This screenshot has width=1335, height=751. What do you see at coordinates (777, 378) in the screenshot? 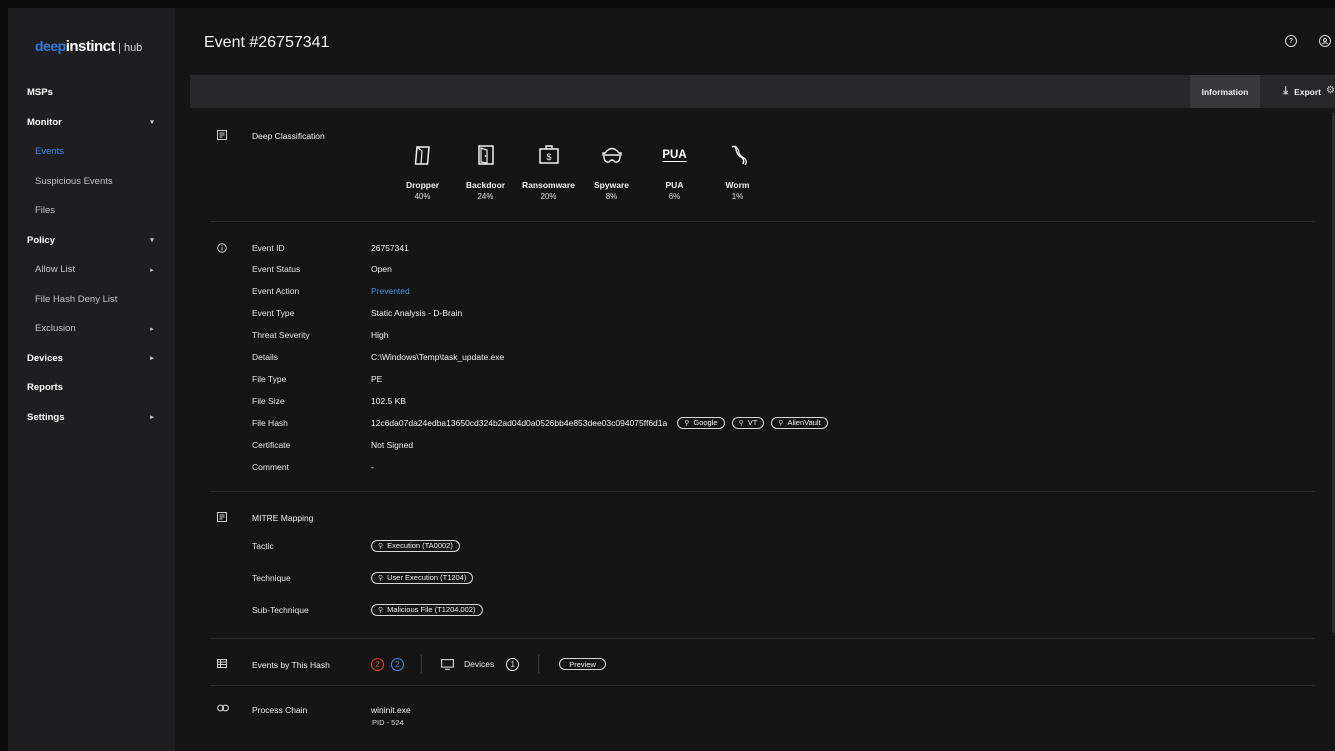
I see `detail-row: File Type PE` at bounding box center [777, 378].